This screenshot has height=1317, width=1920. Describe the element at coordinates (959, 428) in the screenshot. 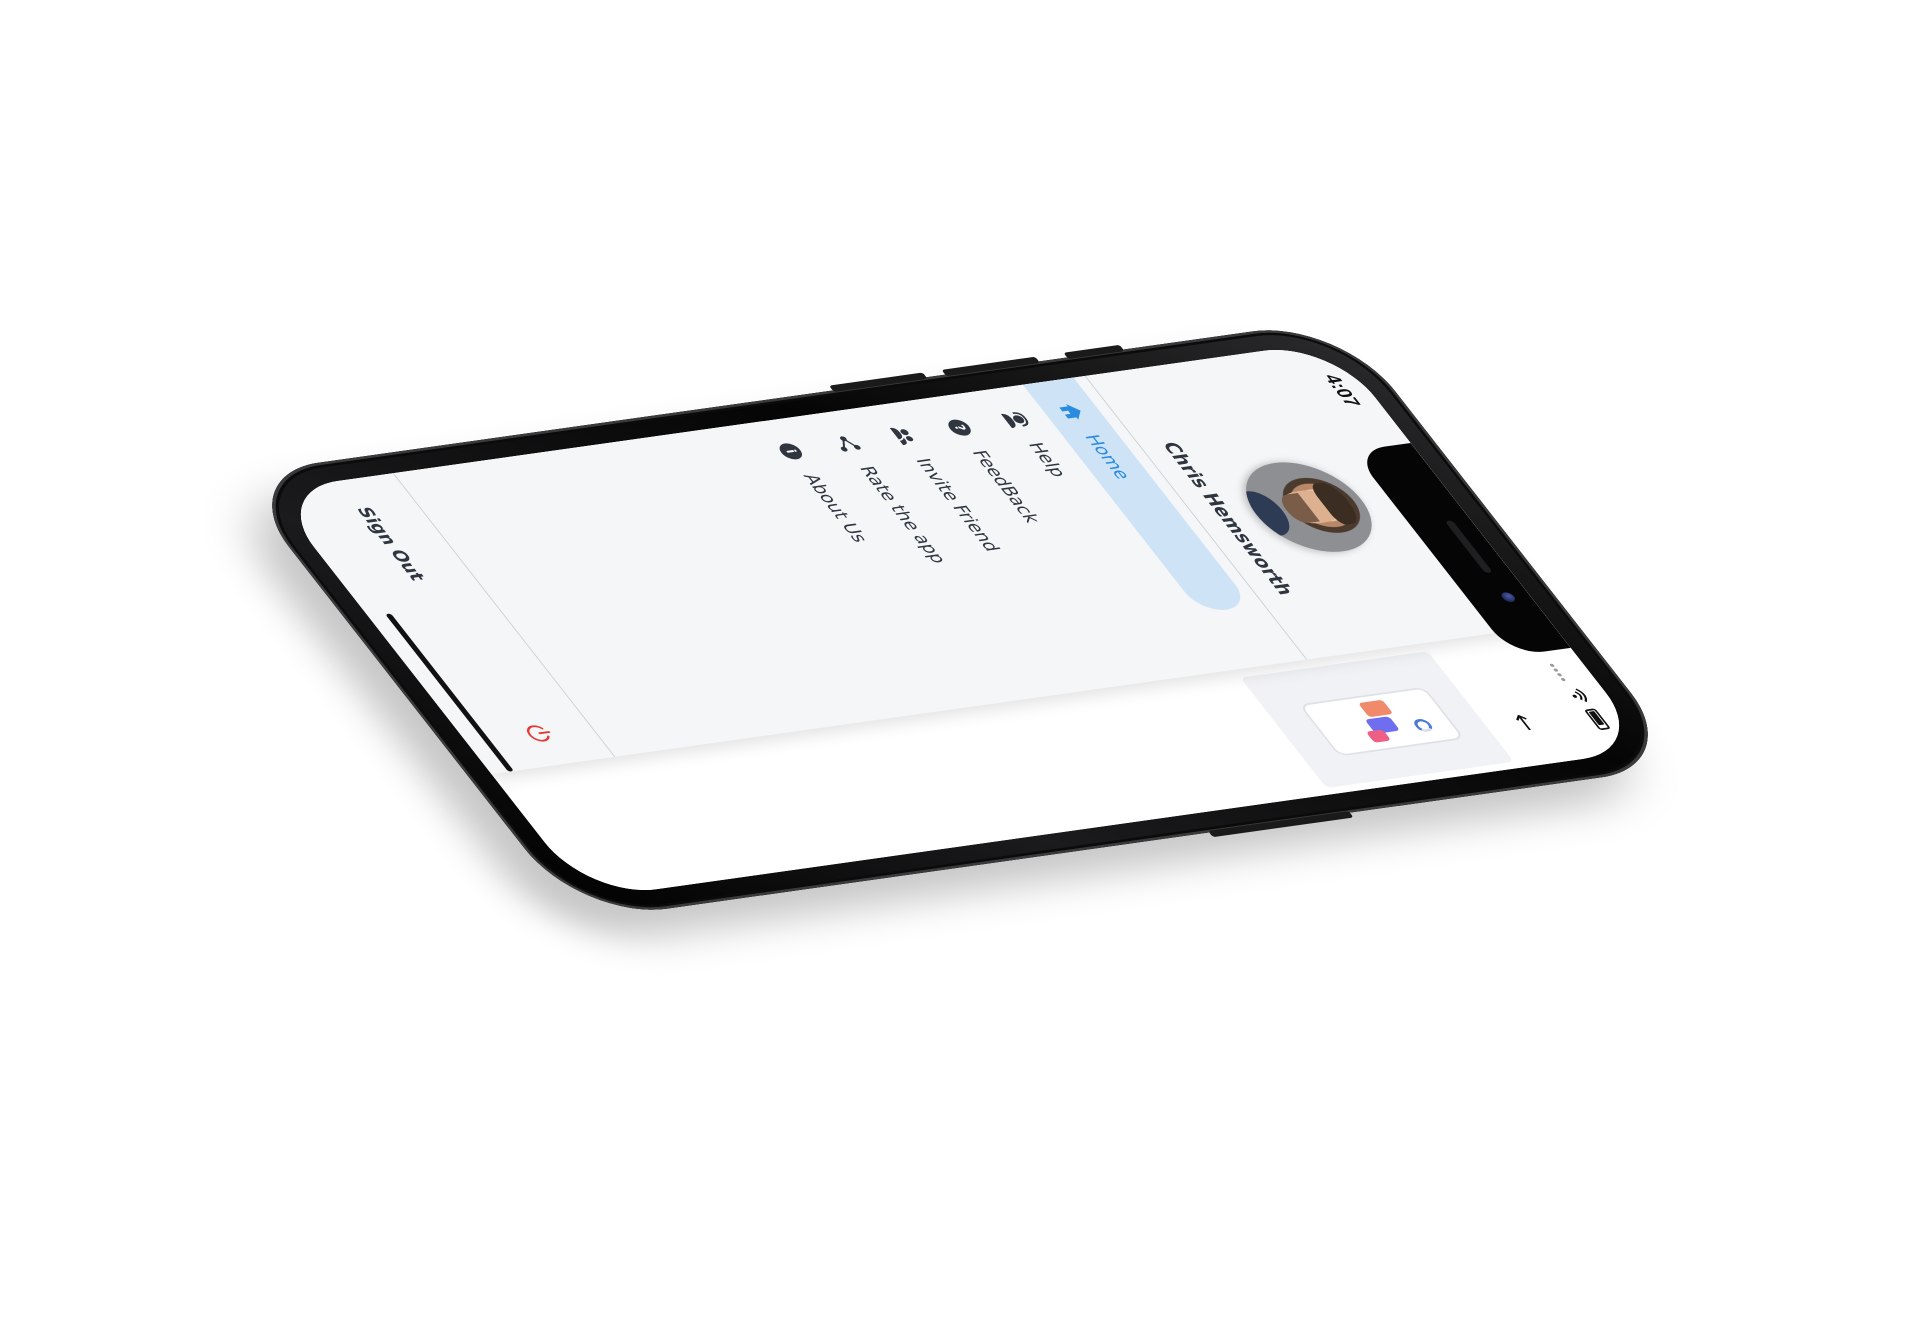

I see `help-circle-icon: ?` at that location.